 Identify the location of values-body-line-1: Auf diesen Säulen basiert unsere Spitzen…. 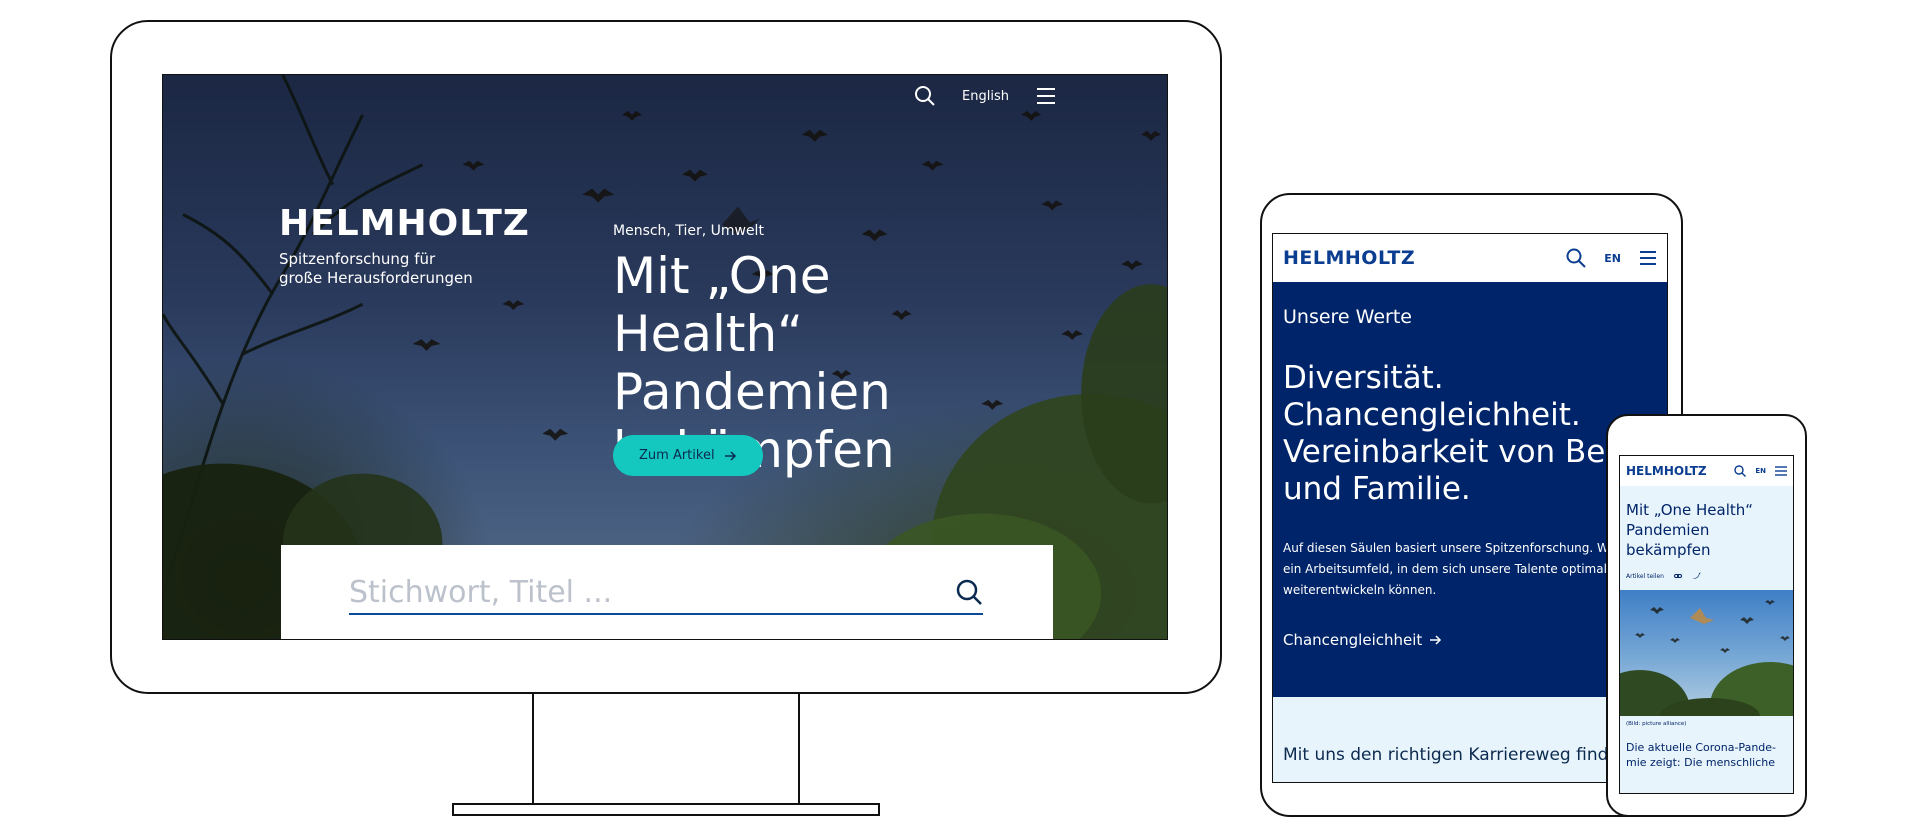
(1450, 548).